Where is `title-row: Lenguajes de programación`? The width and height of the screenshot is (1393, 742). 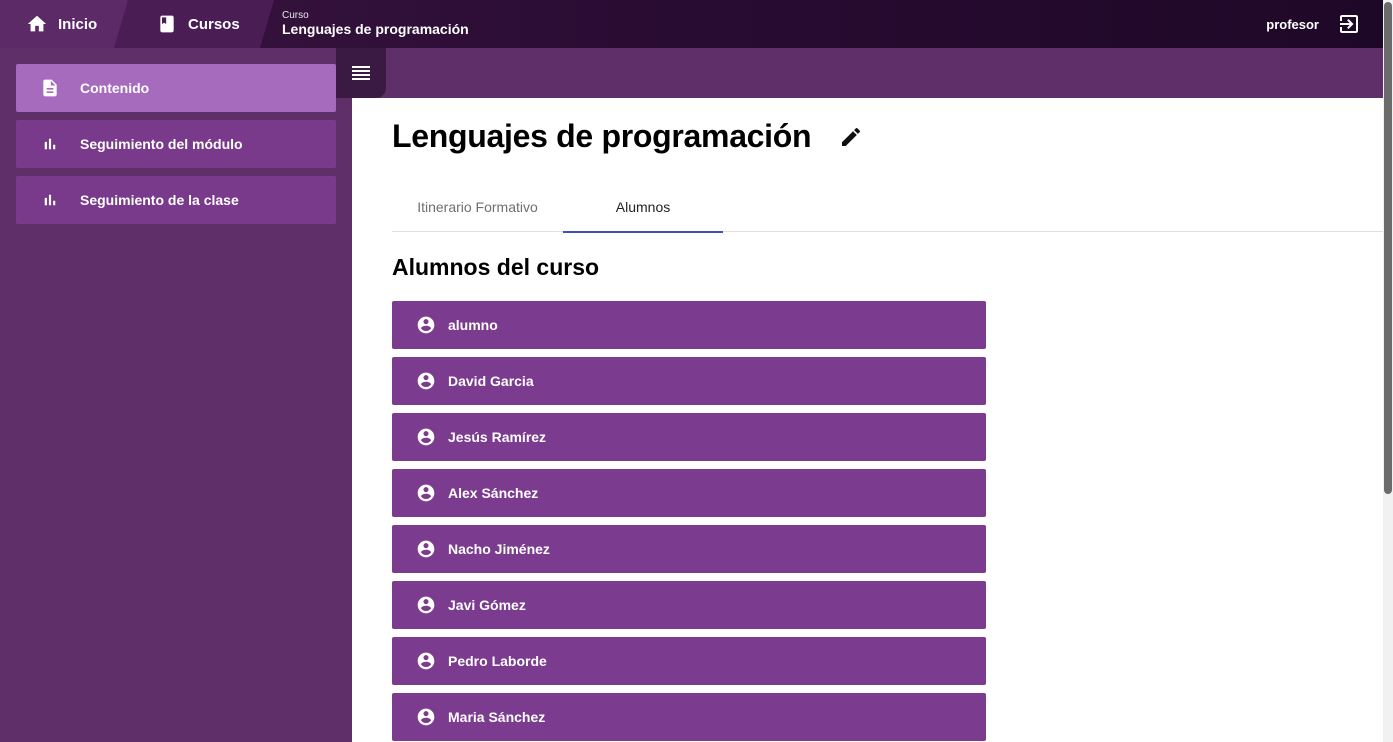
title-row: Lenguajes de programación is located at coordinates (627, 136).